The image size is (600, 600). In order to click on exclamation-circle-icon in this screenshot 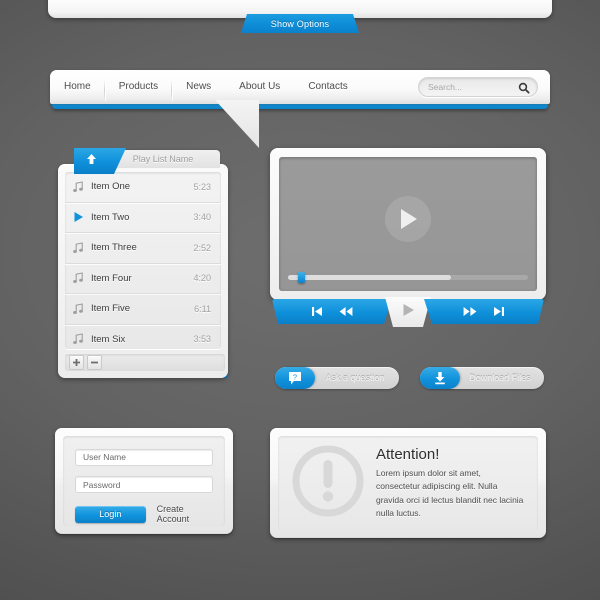, I will do `click(328, 483)`.